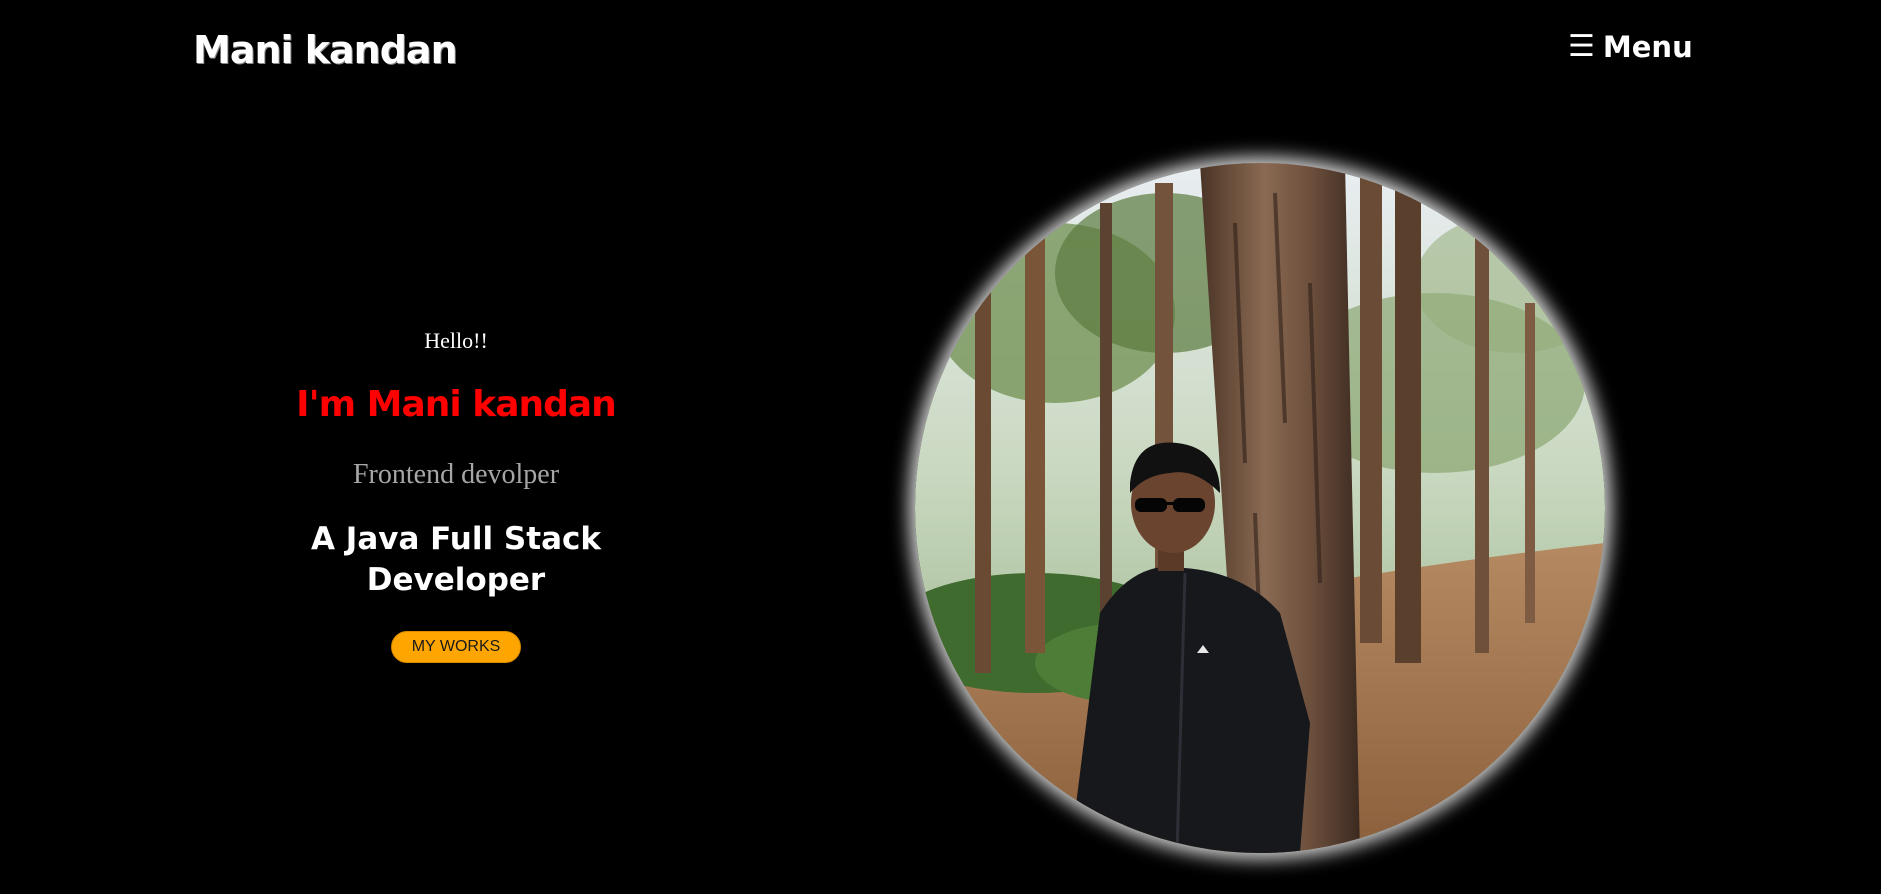 This screenshot has height=894, width=1881. What do you see at coordinates (456, 340) in the screenshot?
I see `greeting-text: Hello!!` at bounding box center [456, 340].